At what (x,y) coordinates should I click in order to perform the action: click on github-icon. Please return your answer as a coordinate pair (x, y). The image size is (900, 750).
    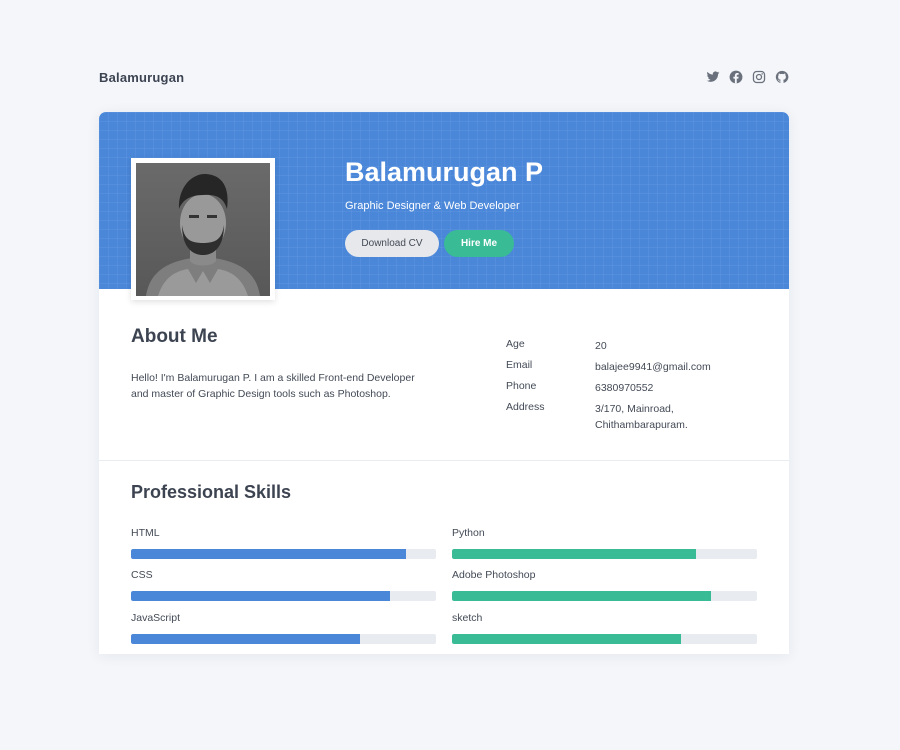
    Looking at the image, I should click on (782, 77).